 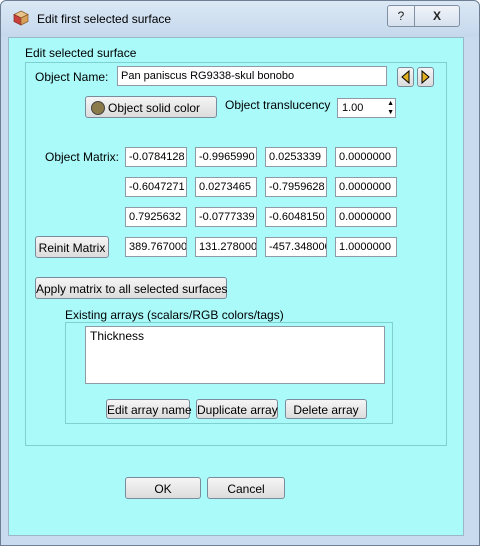 I want to click on matrix-cell: 389.767000, so click(x=156, y=247).